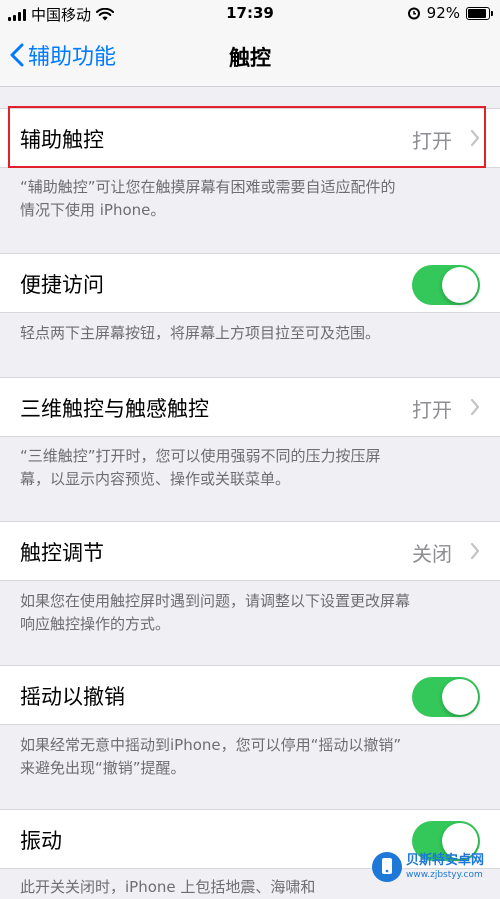  I want to click on alarm-icon, so click(413, 13).